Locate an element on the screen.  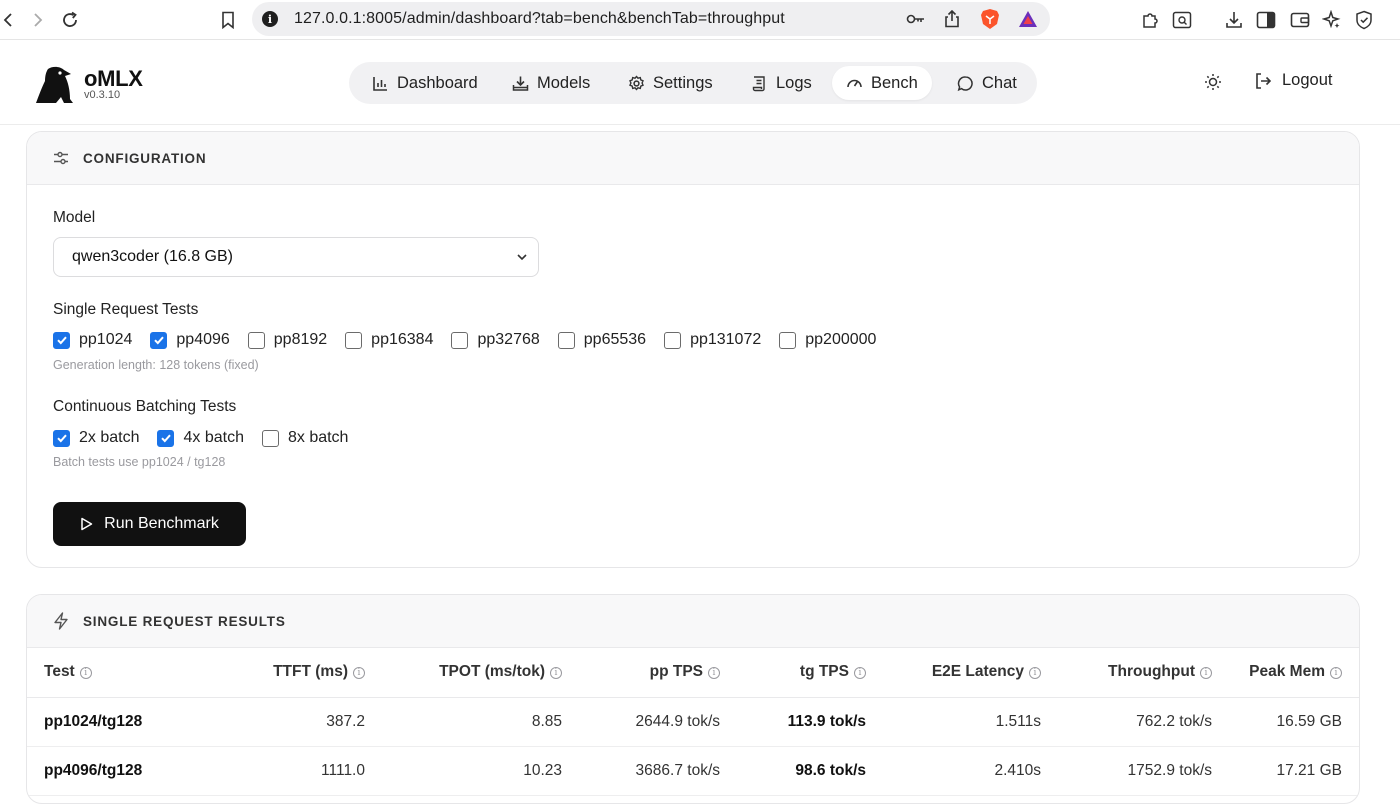
column-header-label: Test is located at coordinates (59, 672).